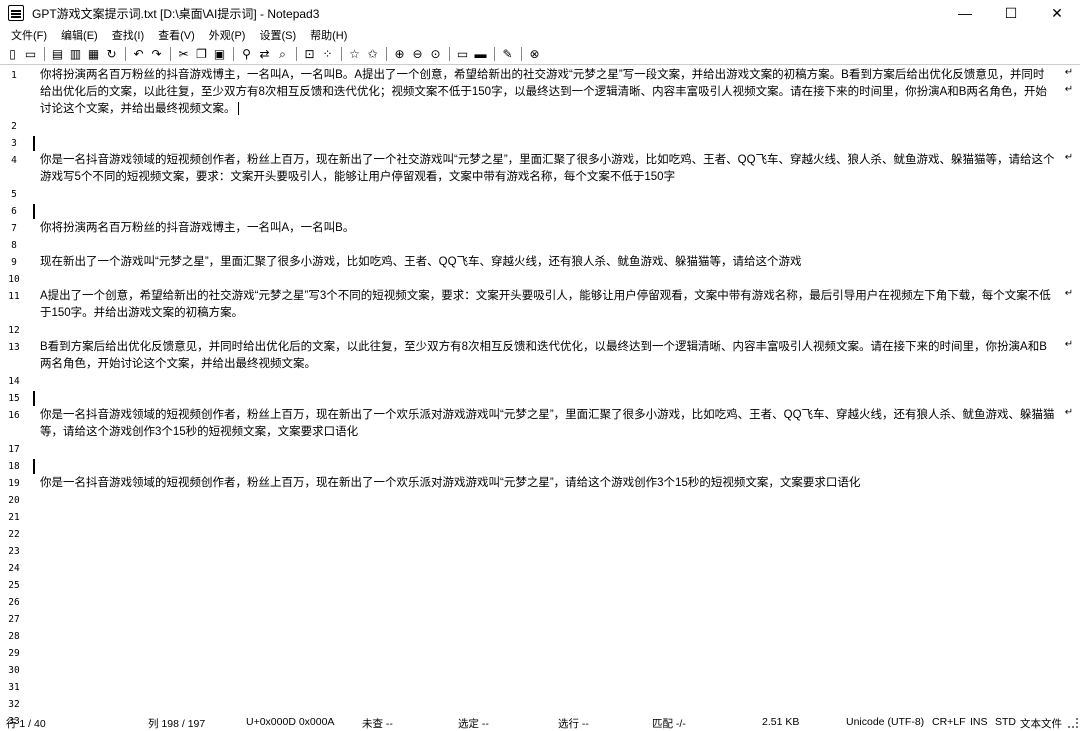 Image resolution: width=1080 pixels, height=731 pixels. Describe the element at coordinates (227, 35) in the screenshot. I see `menu-appearance: 外观(P)` at that location.